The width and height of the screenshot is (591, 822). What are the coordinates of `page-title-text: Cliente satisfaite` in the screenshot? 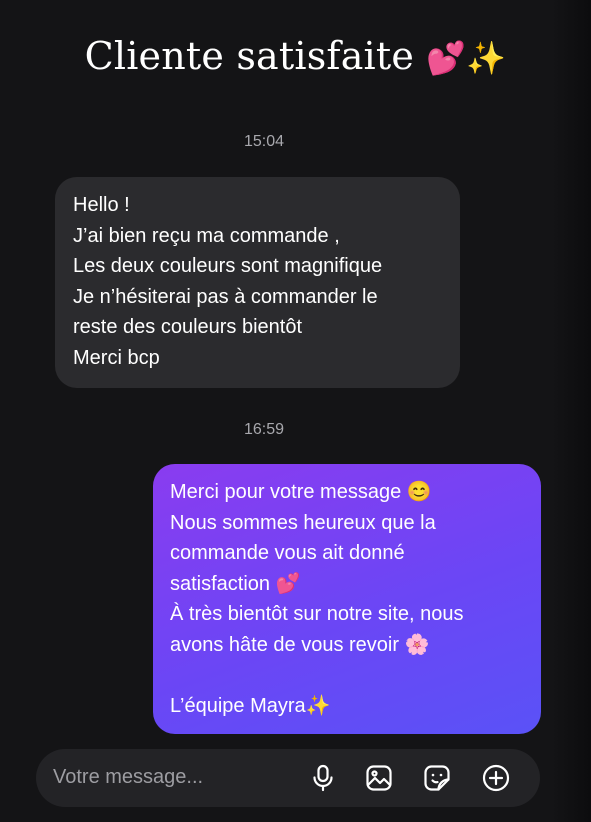 It's located at (249, 56).